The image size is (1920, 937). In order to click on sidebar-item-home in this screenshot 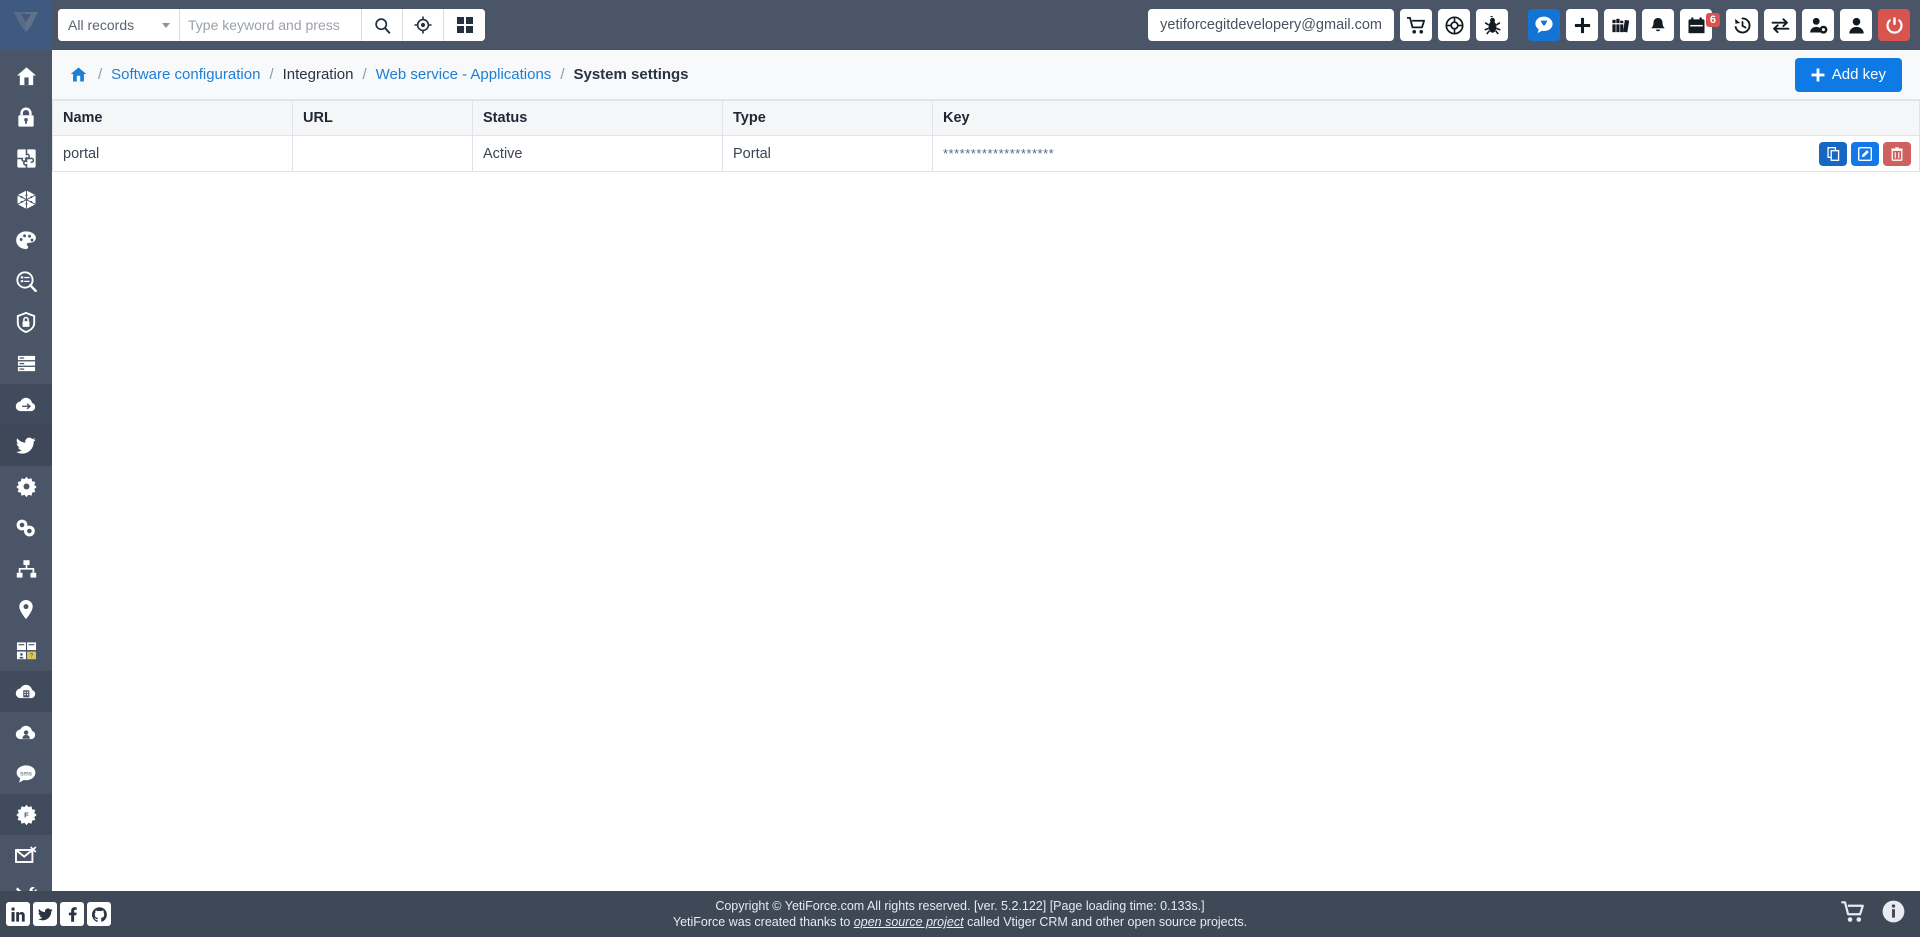, I will do `click(26, 76)`.